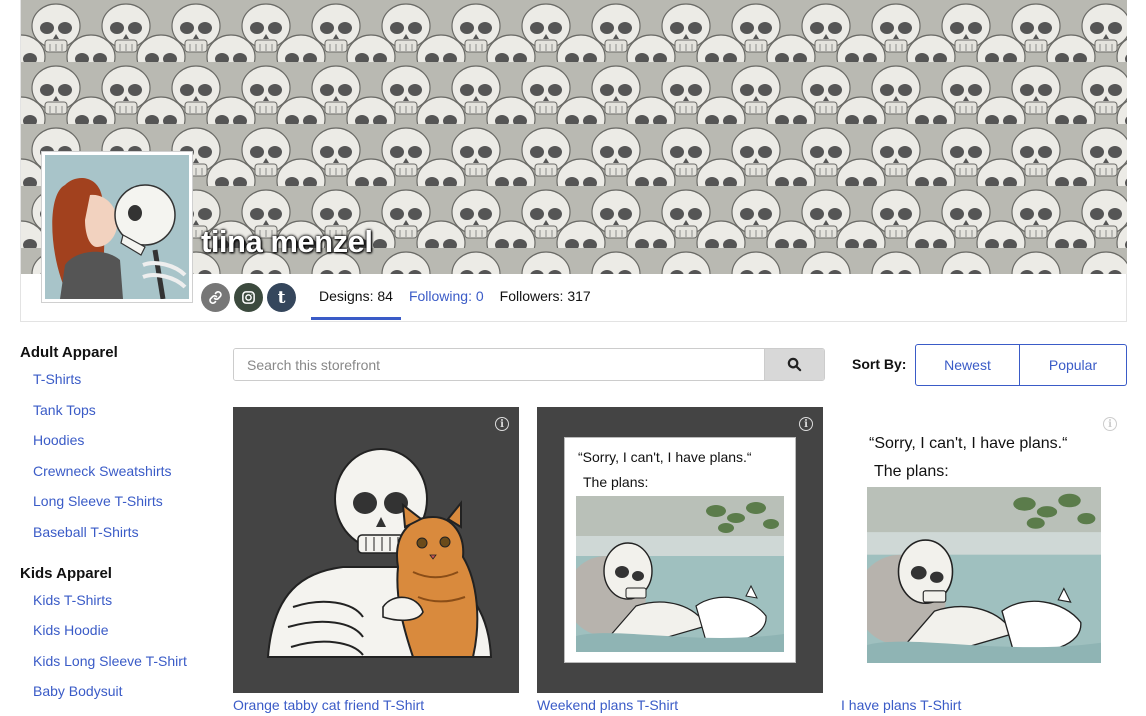 The image size is (1146, 716). I want to click on sidebar-item-crewneck-sweatshirts: Crewneck Sweatshirts, so click(115, 476).